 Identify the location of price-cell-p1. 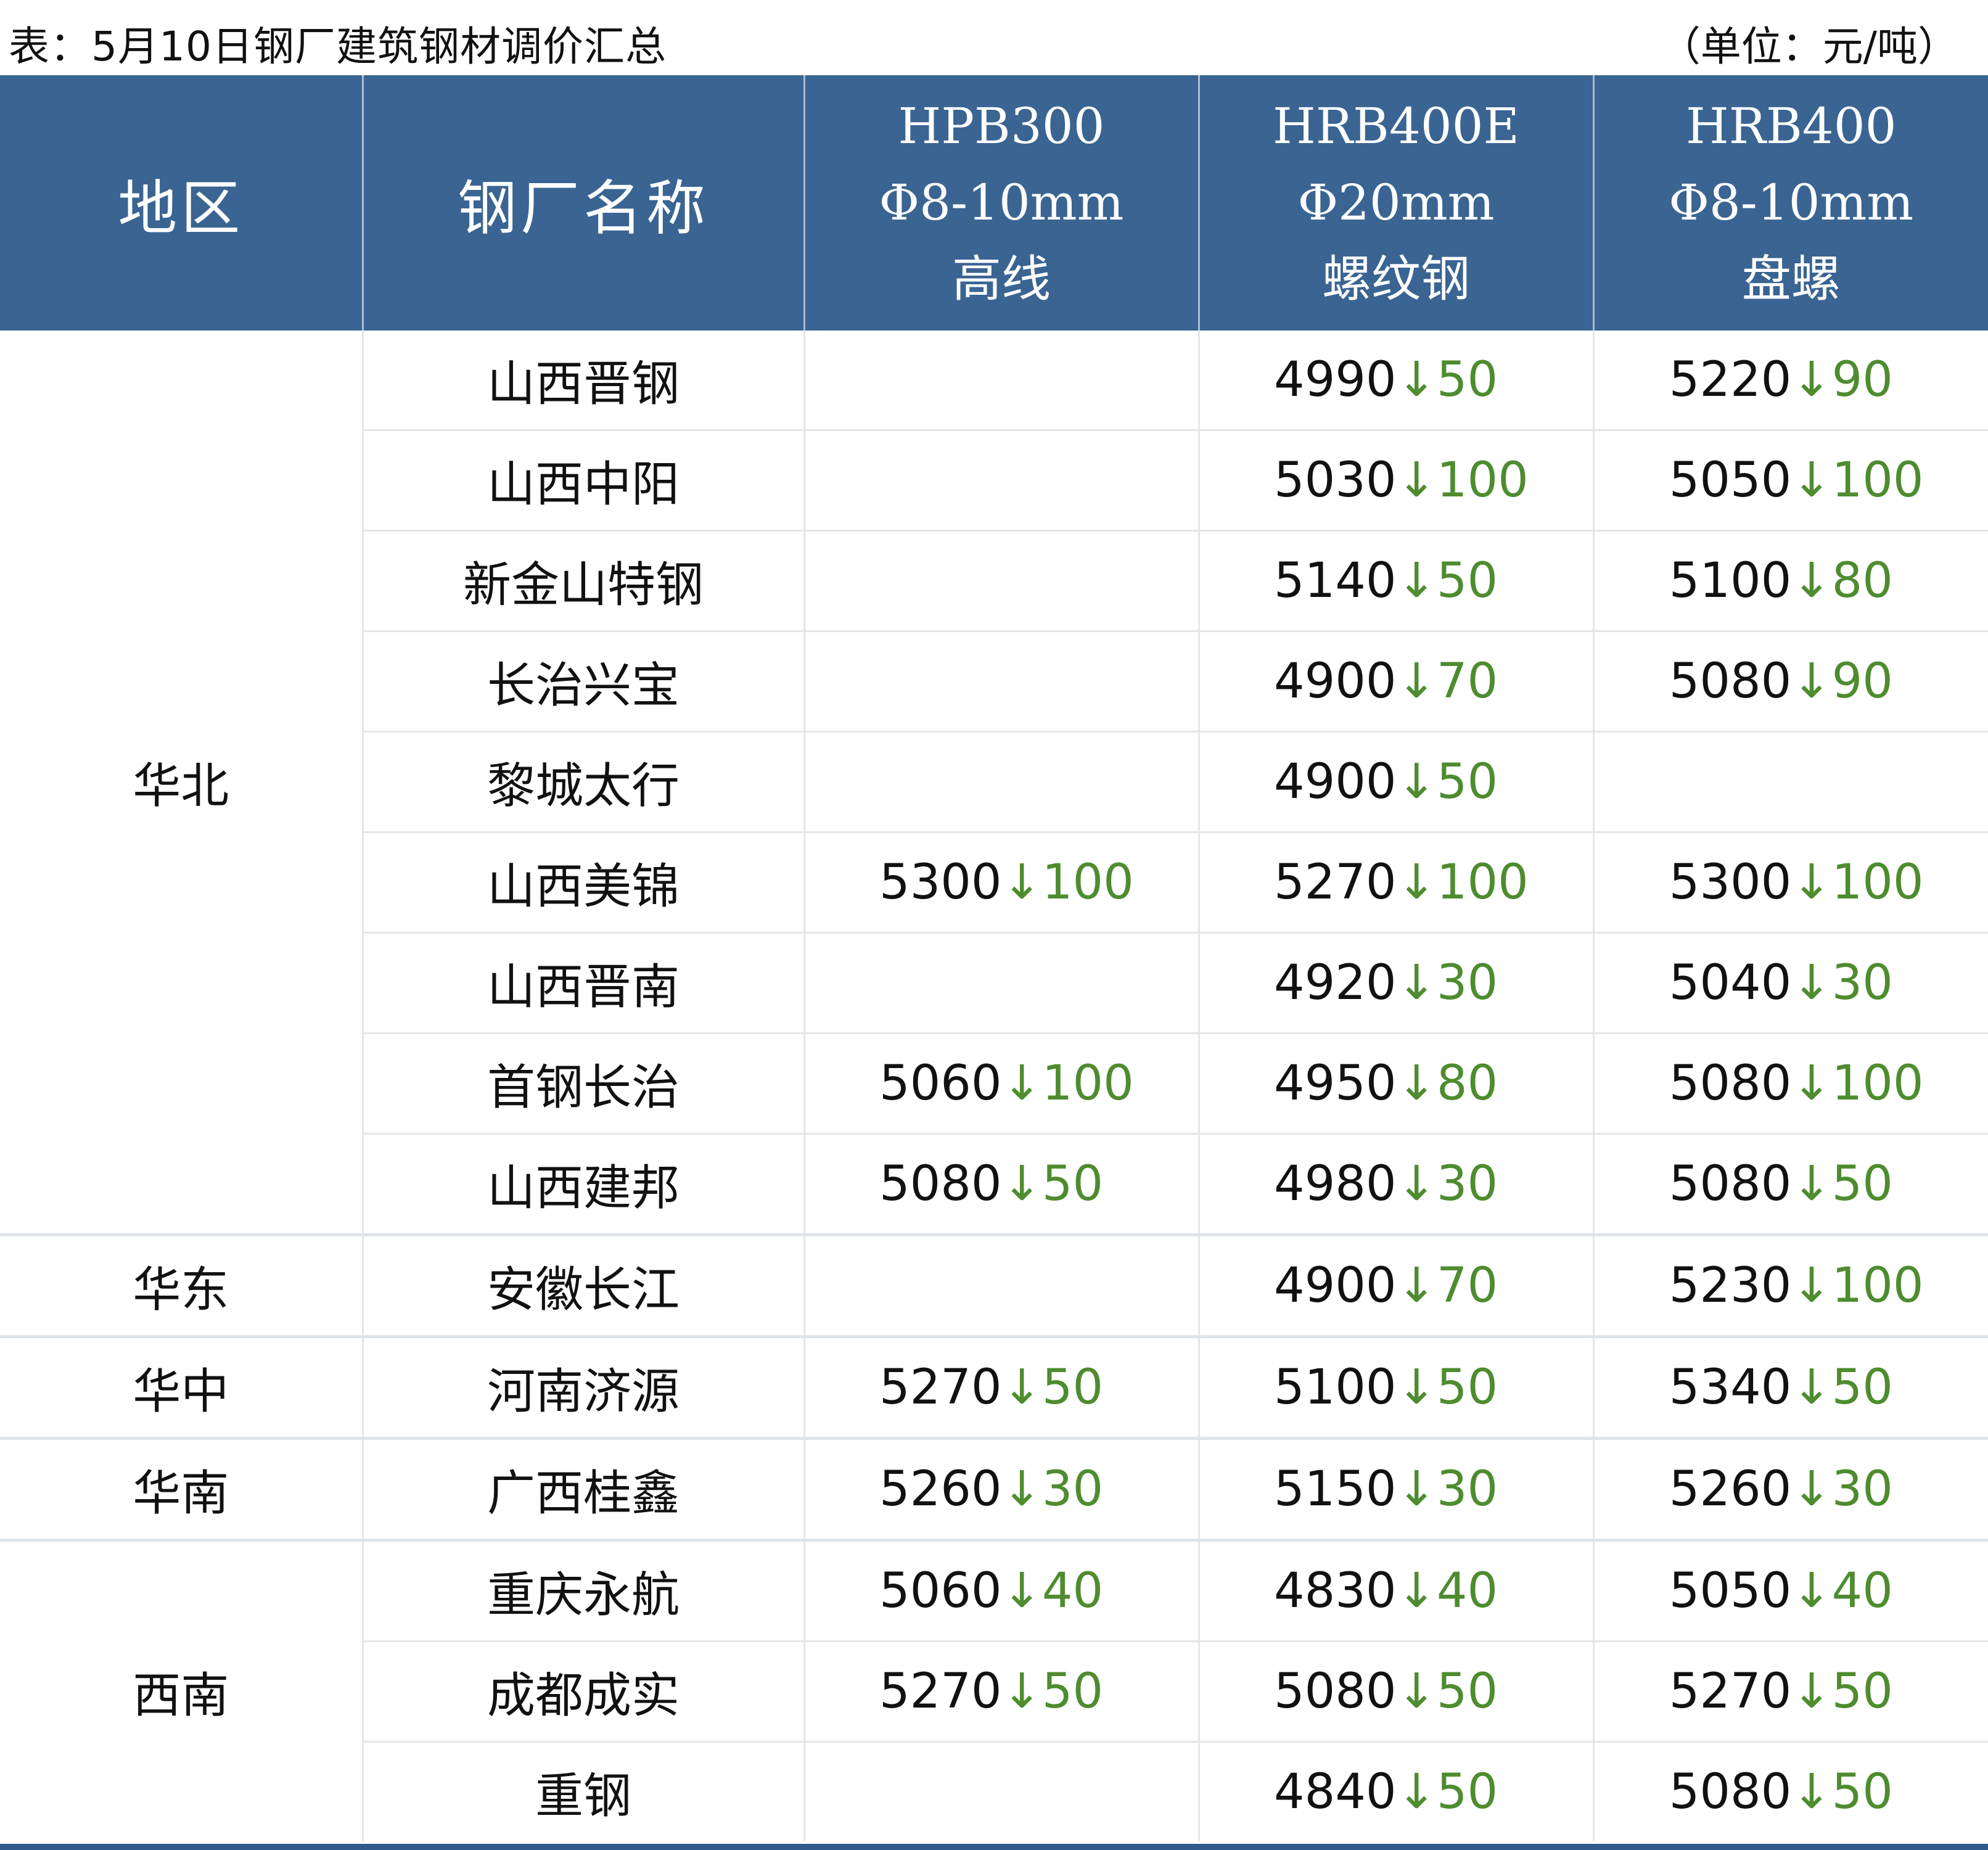
(1001, 984).